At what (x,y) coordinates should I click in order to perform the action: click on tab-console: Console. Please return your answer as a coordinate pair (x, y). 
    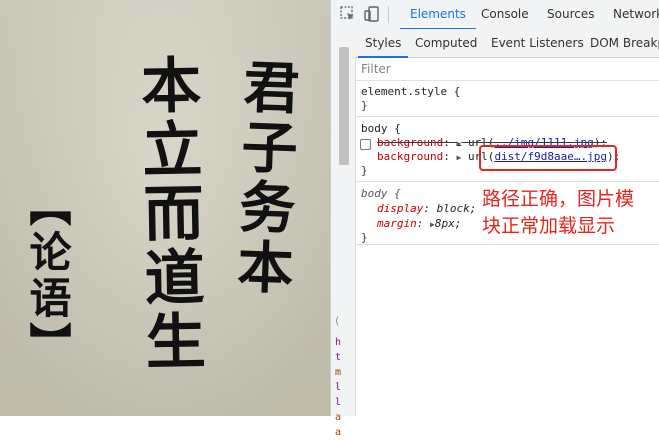
    Looking at the image, I should click on (505, 14).